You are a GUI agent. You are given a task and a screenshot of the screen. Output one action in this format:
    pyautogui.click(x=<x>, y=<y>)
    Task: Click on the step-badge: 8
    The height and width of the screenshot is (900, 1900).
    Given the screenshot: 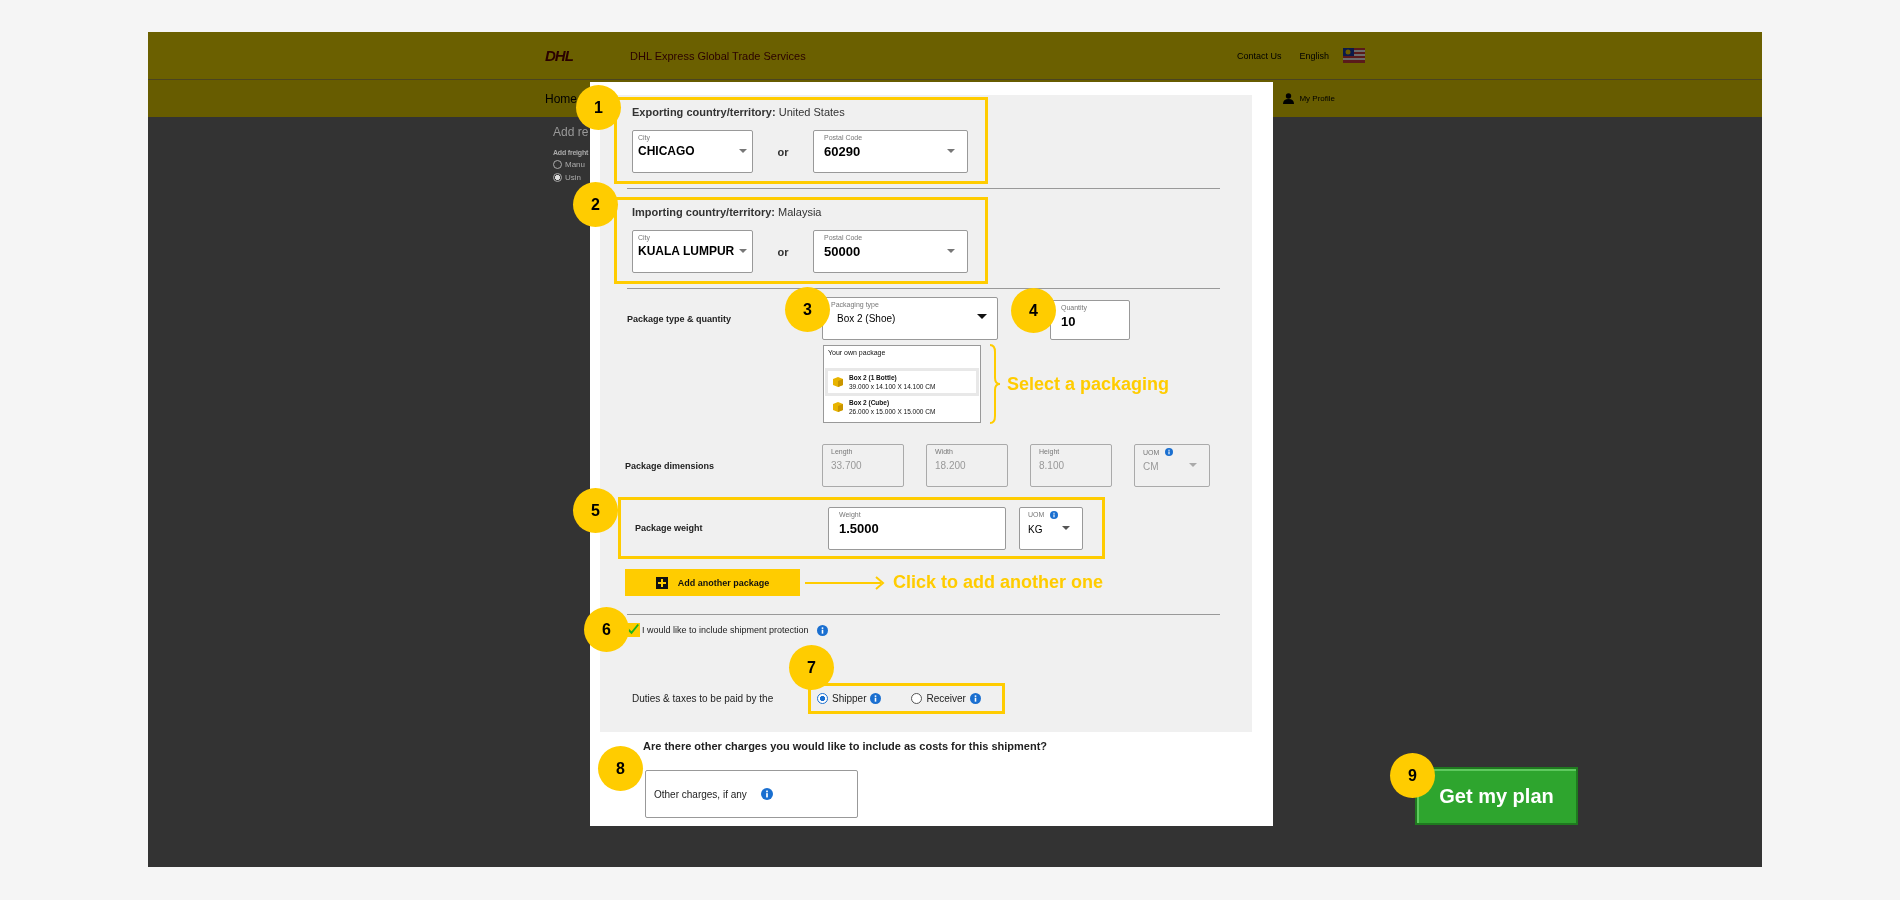 What is the action you would take?
    pyautogui.click(x=620, y=768)
    